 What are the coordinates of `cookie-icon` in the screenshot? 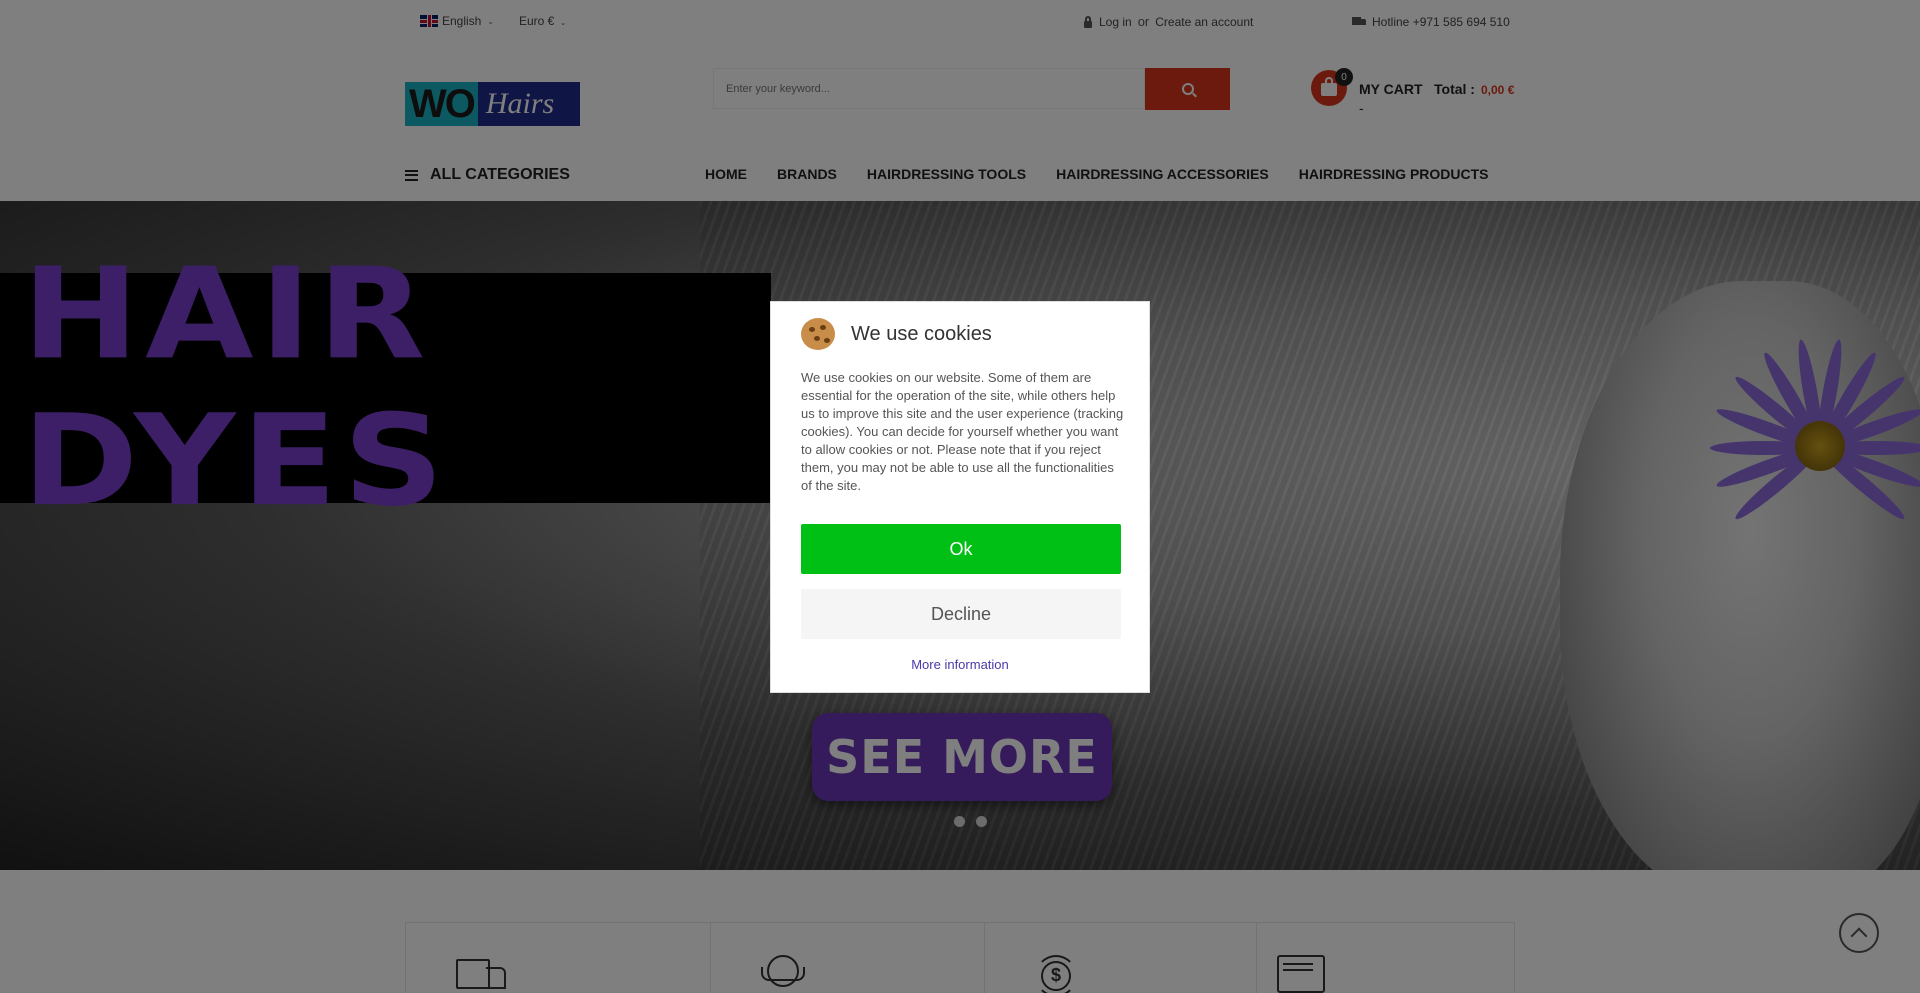 It's located at (818, 334).